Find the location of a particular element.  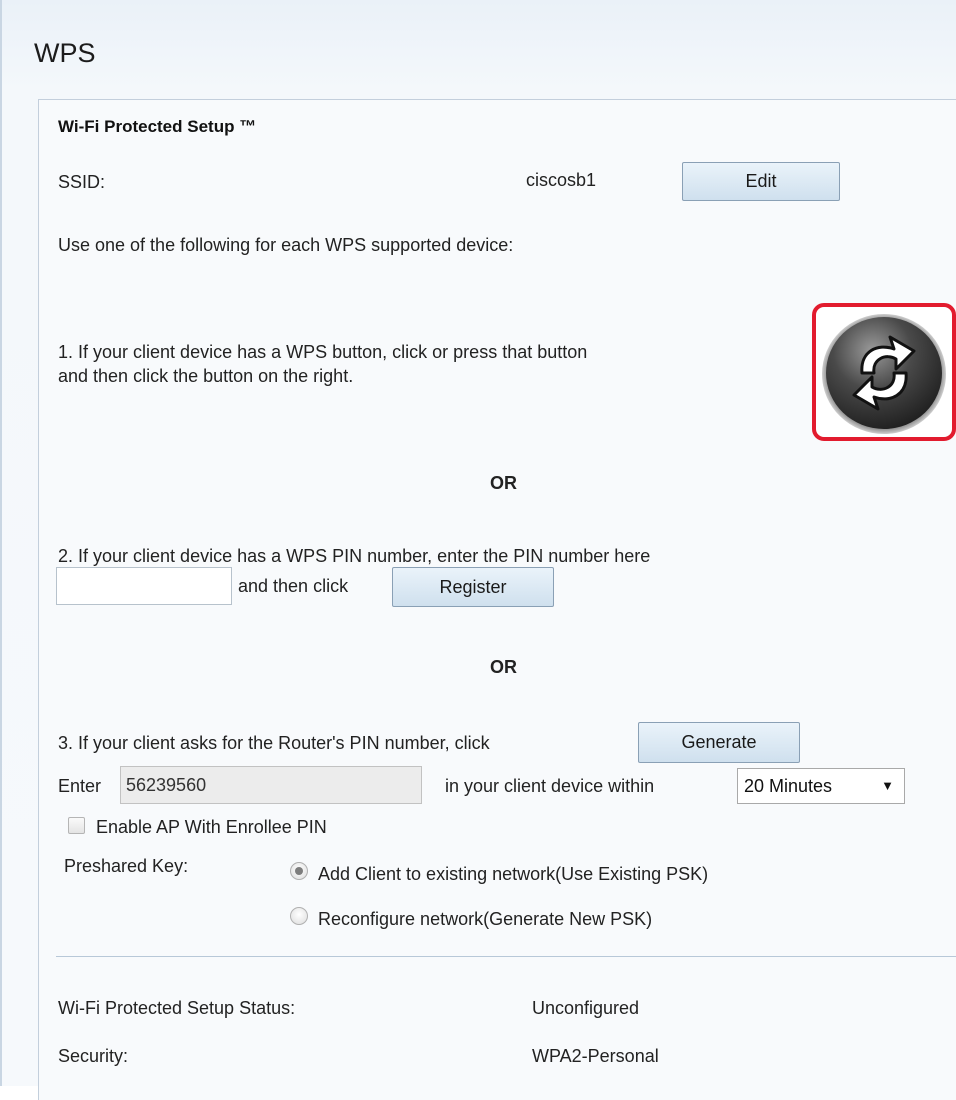

wps-push-button is located at coordinates (884, 372).